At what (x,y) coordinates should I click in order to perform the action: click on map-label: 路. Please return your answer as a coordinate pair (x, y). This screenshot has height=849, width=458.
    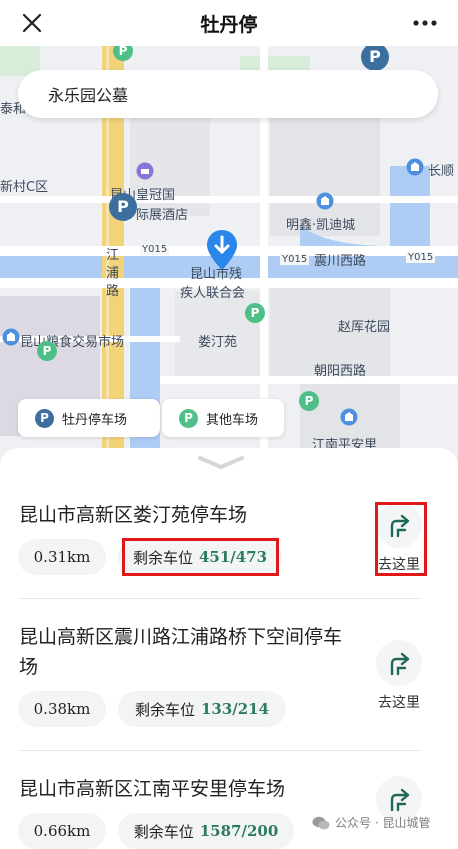
    Looking at the image, I should click on (113, 291).